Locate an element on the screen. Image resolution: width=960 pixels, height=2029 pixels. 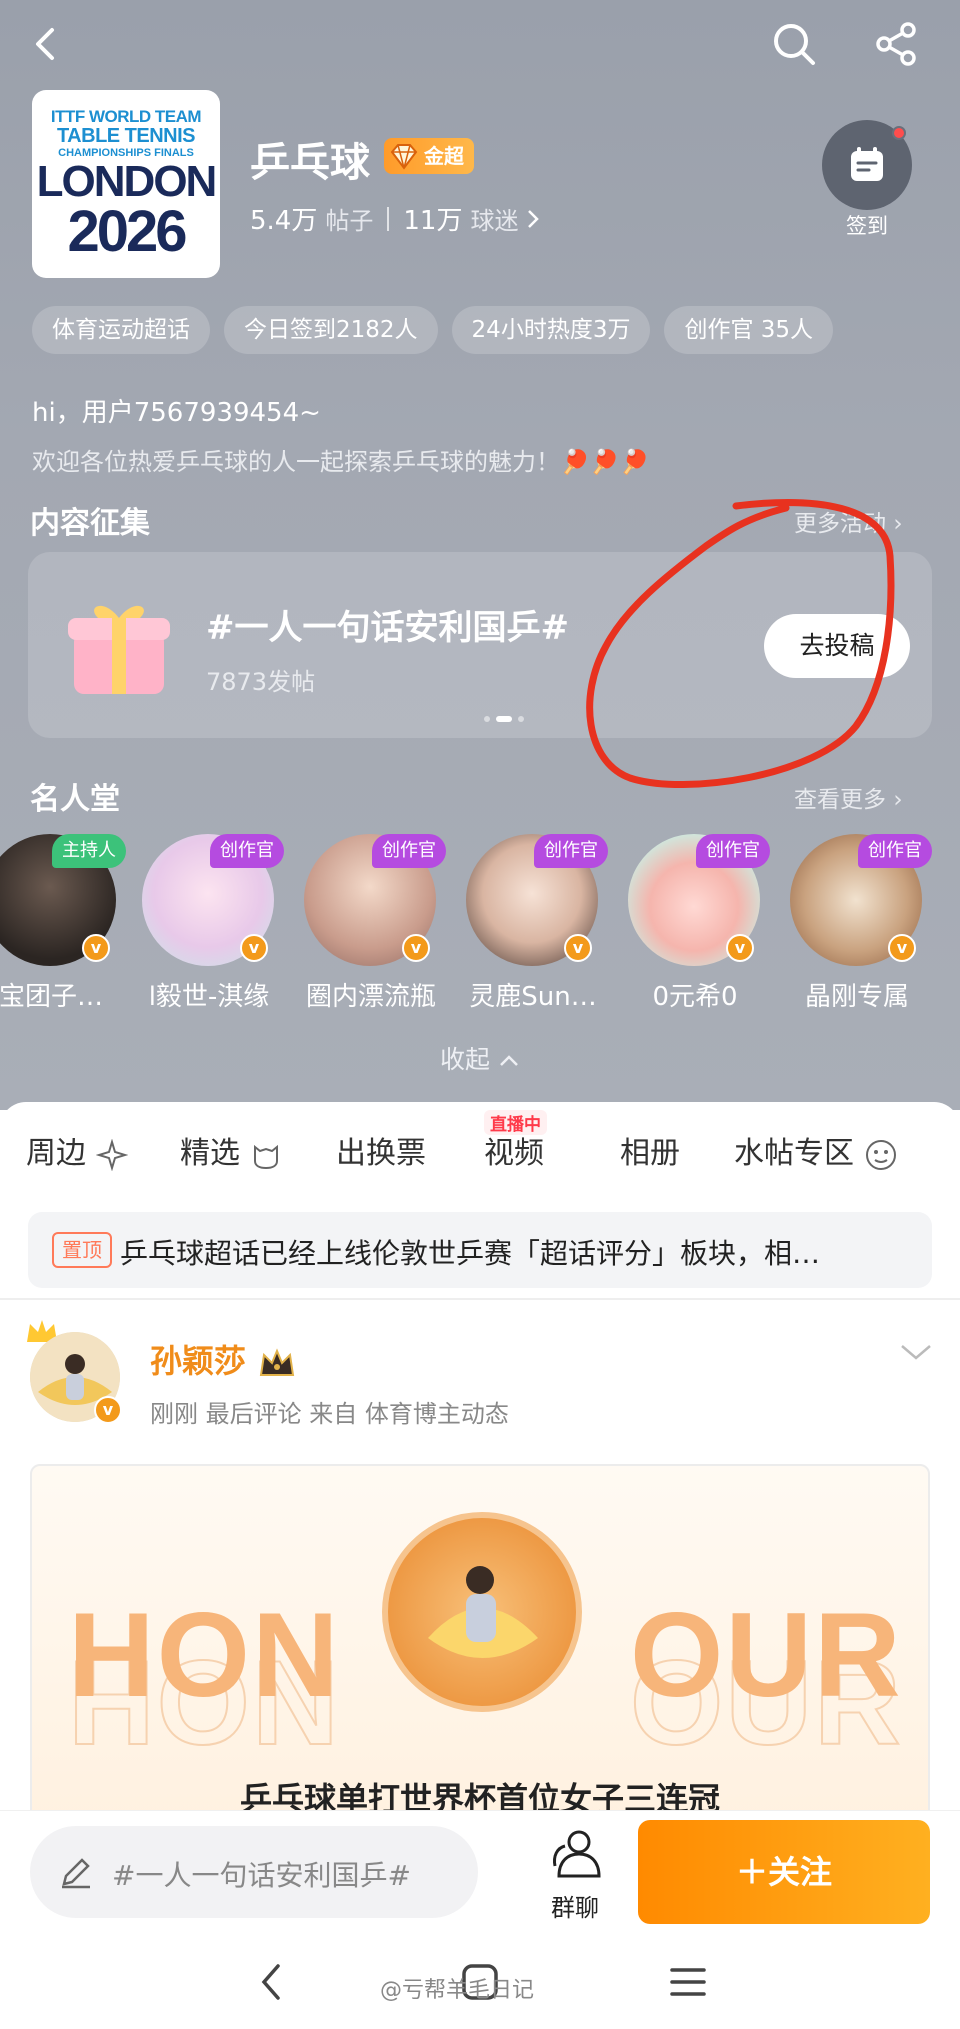
share-icon is located at coordinates (896, 44).